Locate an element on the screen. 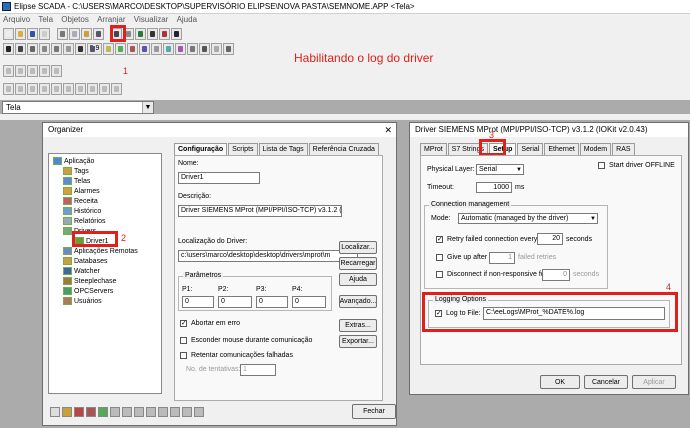 The image size is (690, 428). disconnect-field: 0 is located at coordinates (556, 275).